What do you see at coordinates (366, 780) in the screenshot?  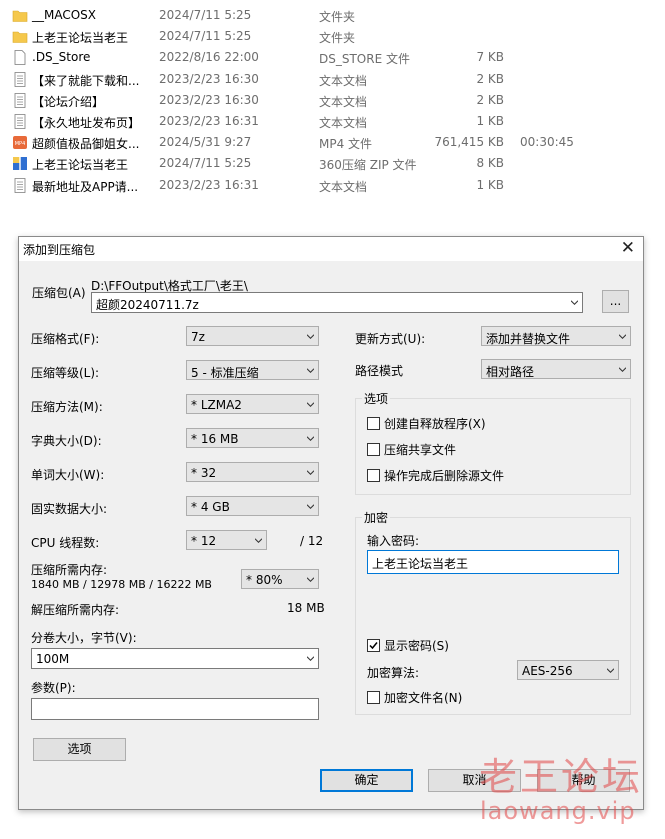 I see `ok-button: 确定` at bounding box center [366, 780].